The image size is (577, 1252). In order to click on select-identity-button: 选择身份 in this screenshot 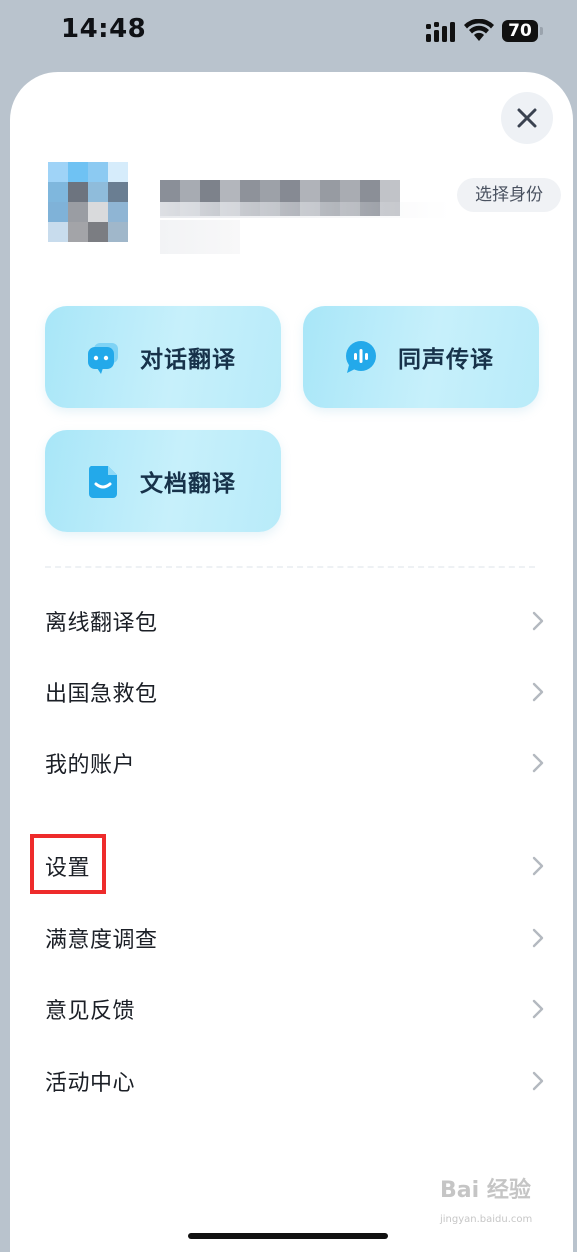, I will do `click(509, 195)`.